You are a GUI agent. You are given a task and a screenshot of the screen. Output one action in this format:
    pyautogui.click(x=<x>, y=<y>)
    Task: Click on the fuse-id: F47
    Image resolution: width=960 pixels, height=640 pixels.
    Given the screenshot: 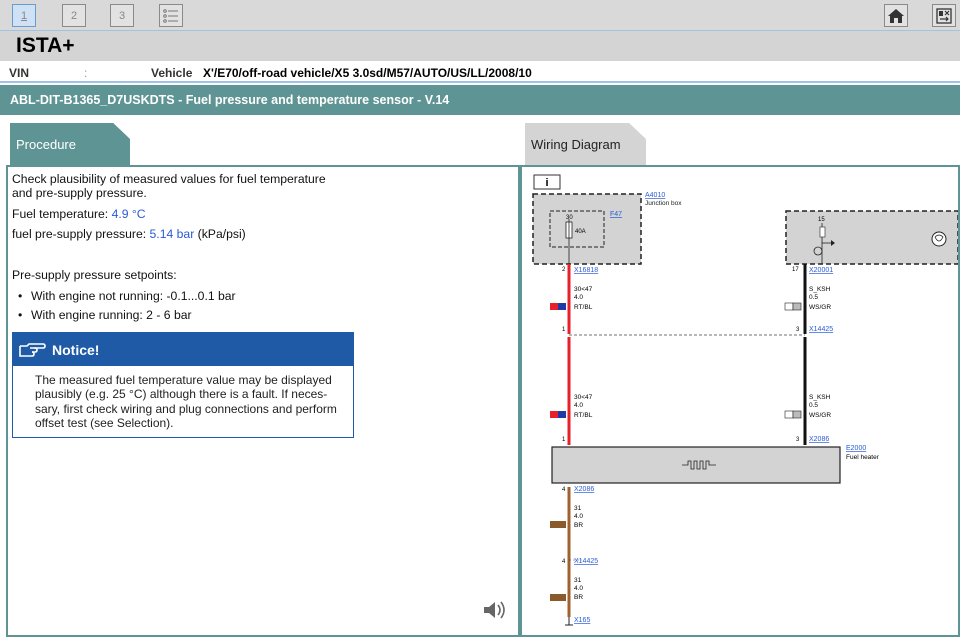 What is the action you would take?
    pyautogui.click(x=616, y=214)
    